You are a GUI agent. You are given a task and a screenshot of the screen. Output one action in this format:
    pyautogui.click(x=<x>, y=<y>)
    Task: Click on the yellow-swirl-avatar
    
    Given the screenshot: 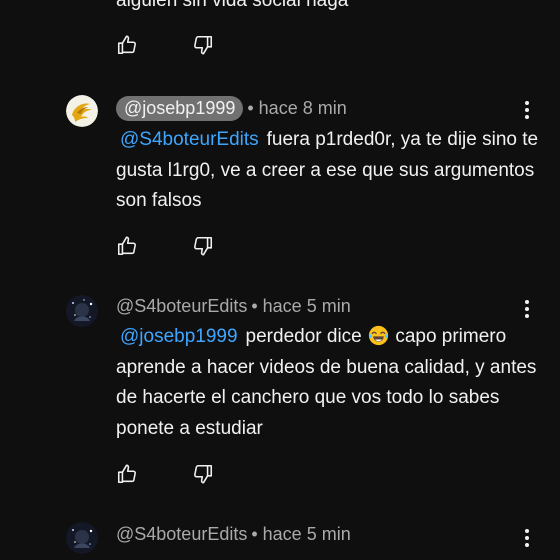 What is the action you would take?
    pyautogui.click(x=82, y=111)
    